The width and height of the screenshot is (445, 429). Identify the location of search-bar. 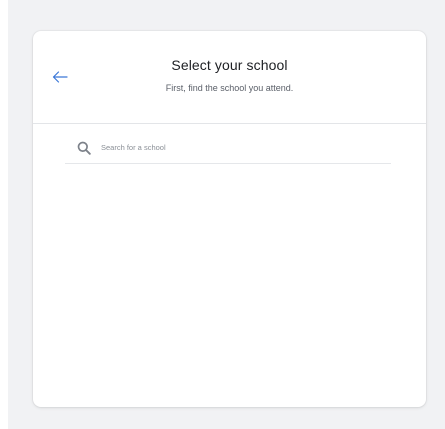
(228, 148).